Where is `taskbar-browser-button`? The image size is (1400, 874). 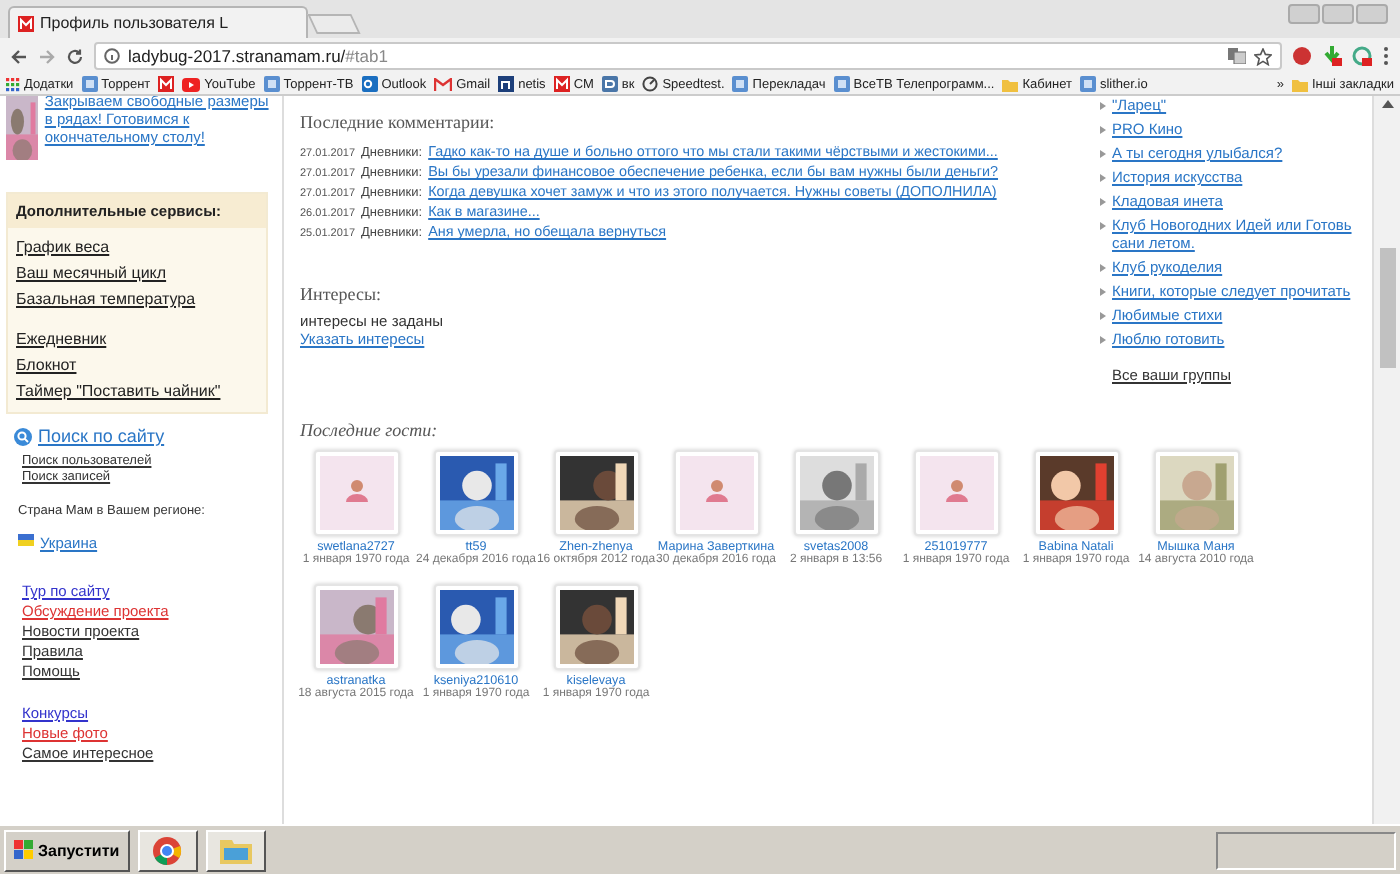
taskbar-browser-button is located at coordinates (167, 850).